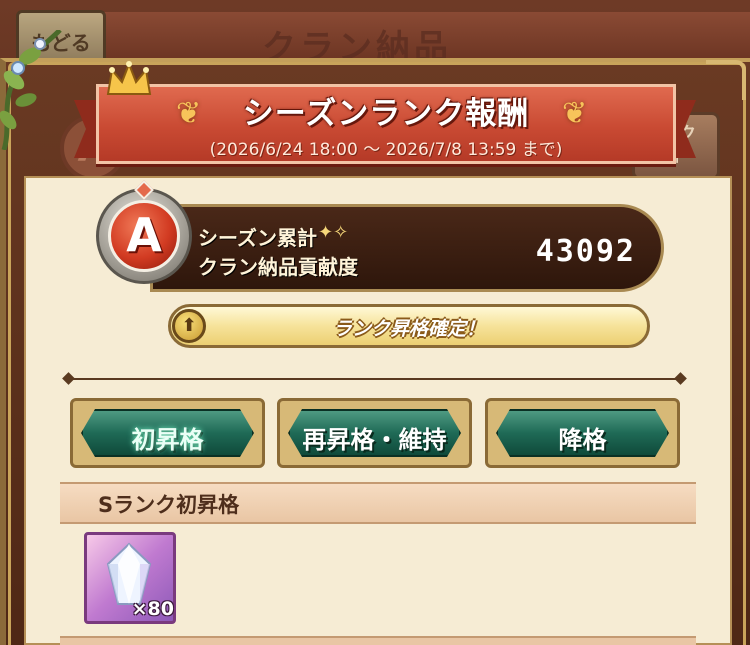 The width and height of the screenshot is (750, 645). What do you see at coordinates (31, 90) in the screenshot?
I see `vine-decoration-icon` at bounding box center [31, 90].